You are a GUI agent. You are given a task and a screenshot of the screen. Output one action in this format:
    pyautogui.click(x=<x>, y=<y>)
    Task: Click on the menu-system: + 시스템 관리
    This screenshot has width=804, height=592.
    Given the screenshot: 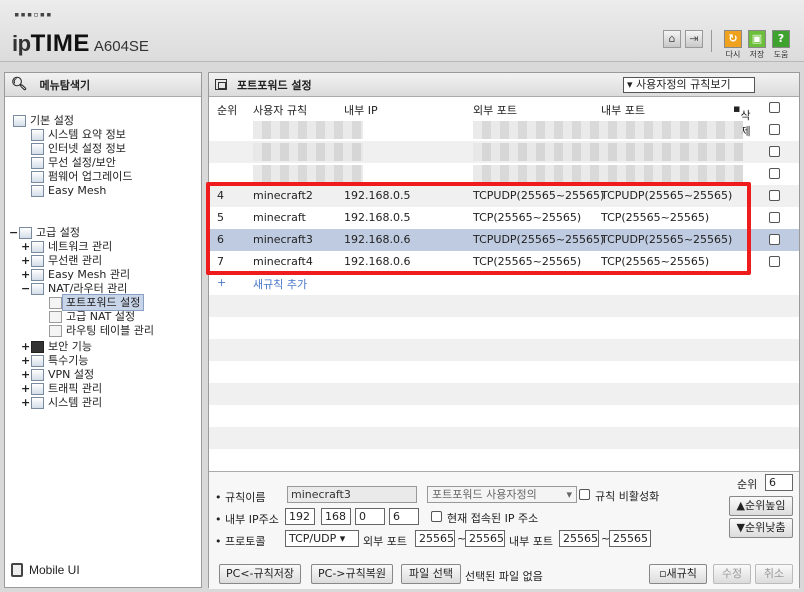 What is the action you would take?
    pyautogui.click(x=61, y=402)
    